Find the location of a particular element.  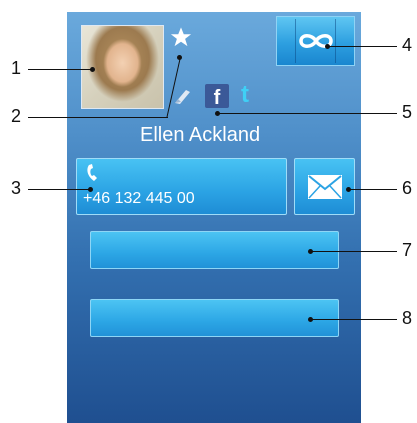

twitter-glyph: t is located at coordinates (245, 94).